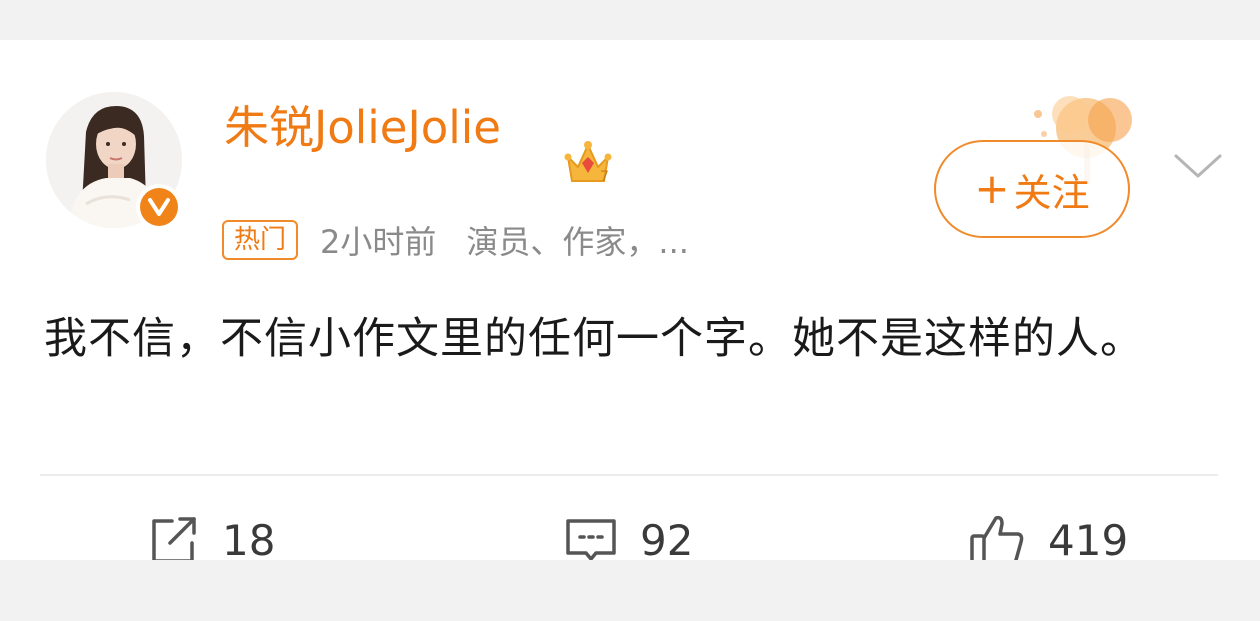 The height and width of the screenshot is (621, 1260). I want to click on comment-icon, so click(591, 540).